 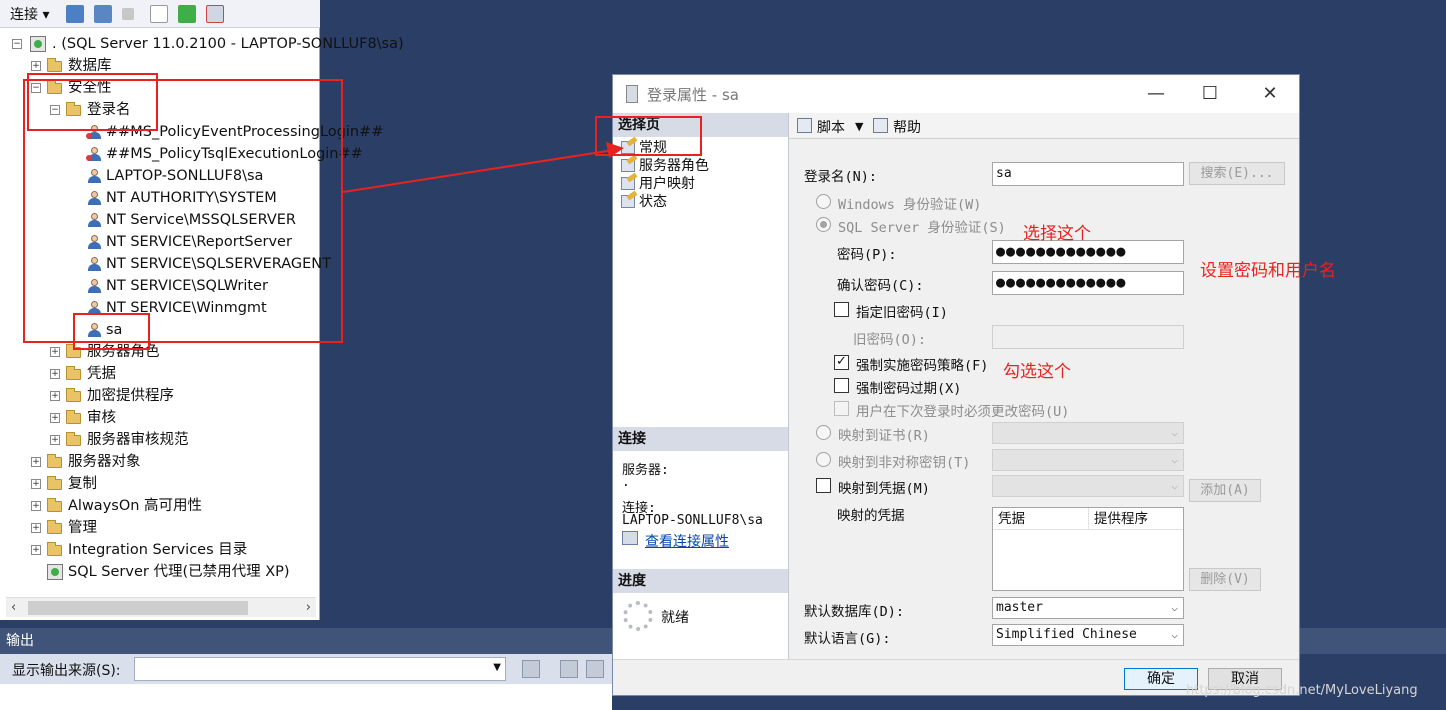 What do you see at coordinates (1268, 271) in the screenshot?
I see `annotation-set-password: 设置密码和用户名` at bounding box center [1268, 271].